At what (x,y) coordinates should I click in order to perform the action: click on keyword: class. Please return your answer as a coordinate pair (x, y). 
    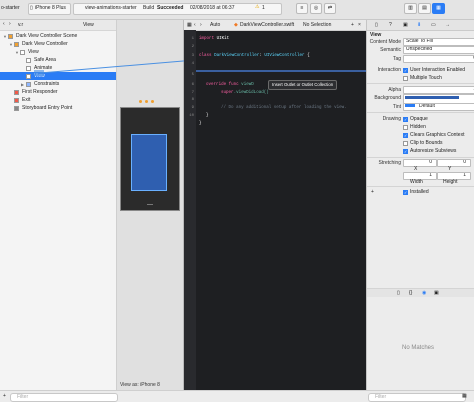
    Looking at the image, I should click on (205, 56).